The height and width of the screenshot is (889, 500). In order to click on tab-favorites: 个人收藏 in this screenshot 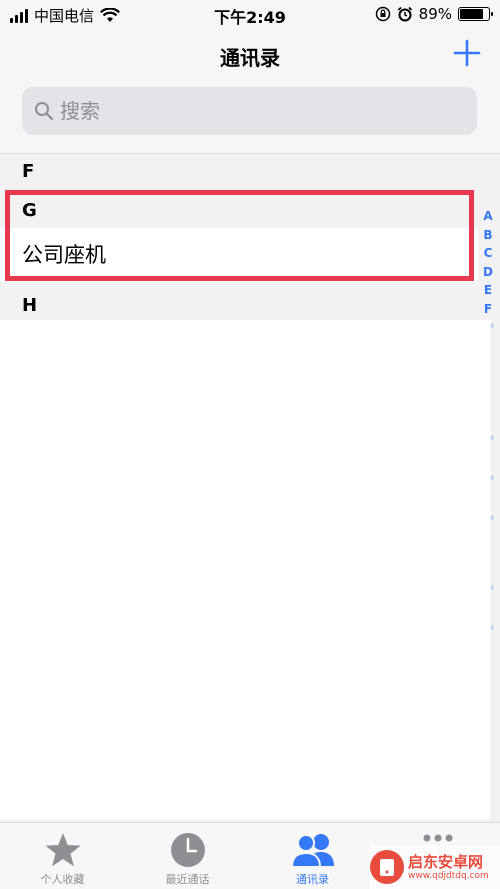, I will do `click(62, 856)`.